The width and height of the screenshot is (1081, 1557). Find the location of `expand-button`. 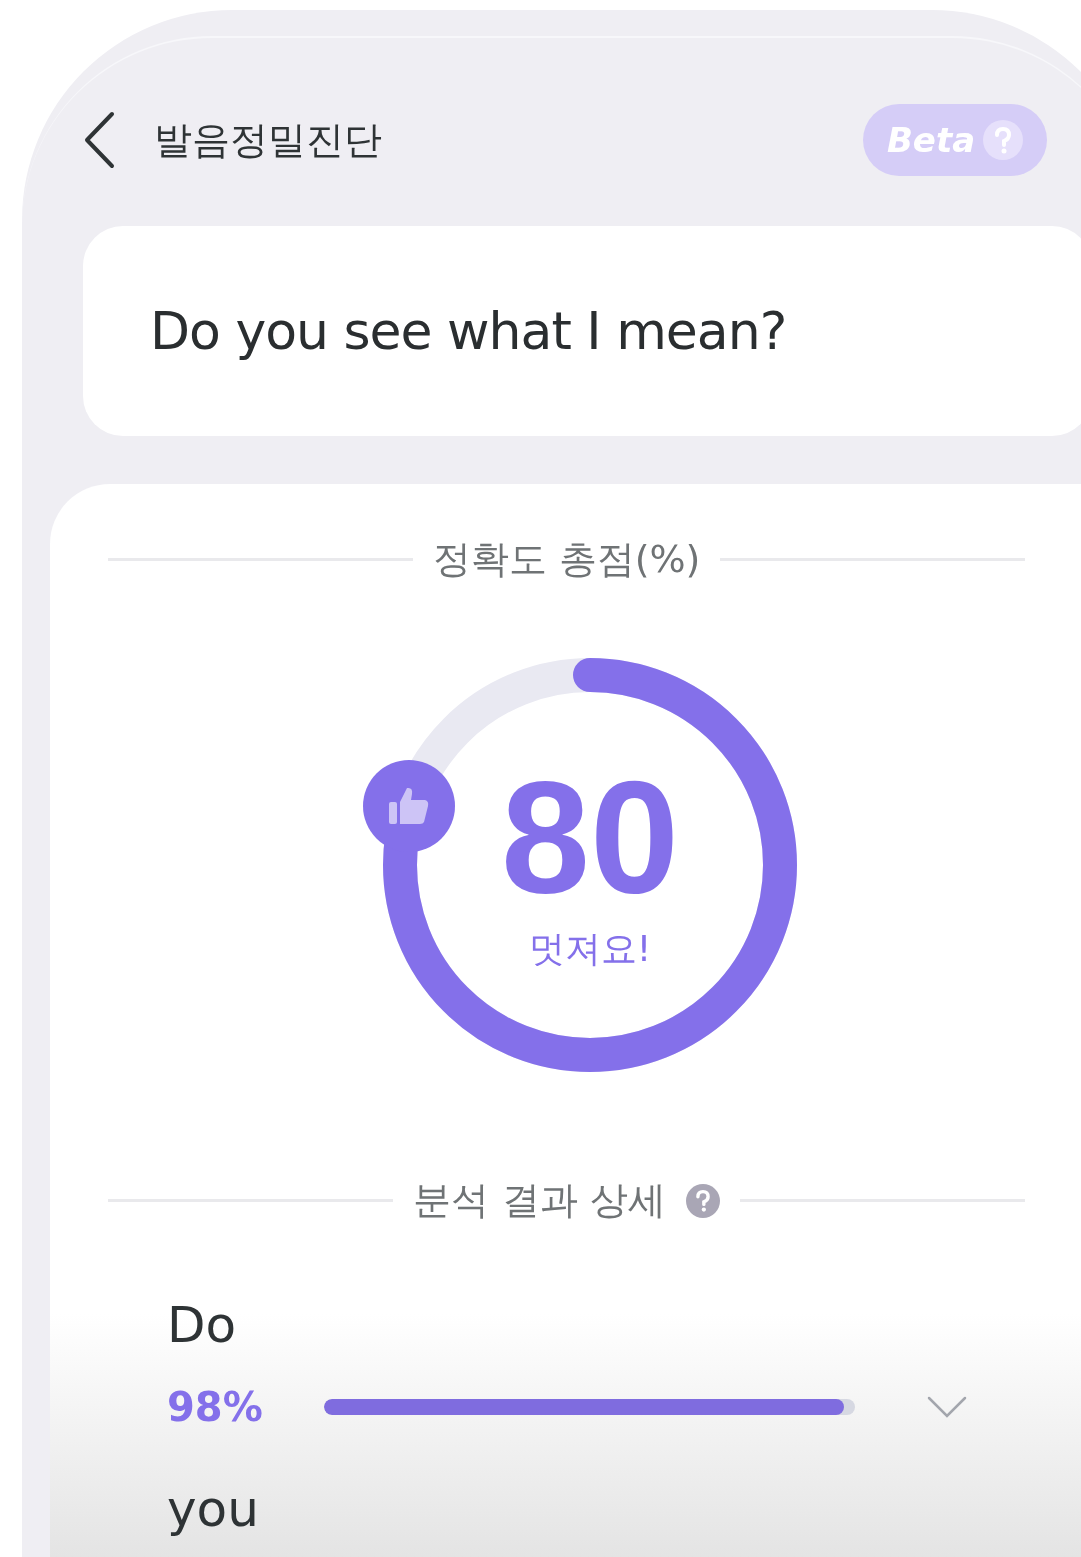

expand-button is located at coordinates (947, 1407).